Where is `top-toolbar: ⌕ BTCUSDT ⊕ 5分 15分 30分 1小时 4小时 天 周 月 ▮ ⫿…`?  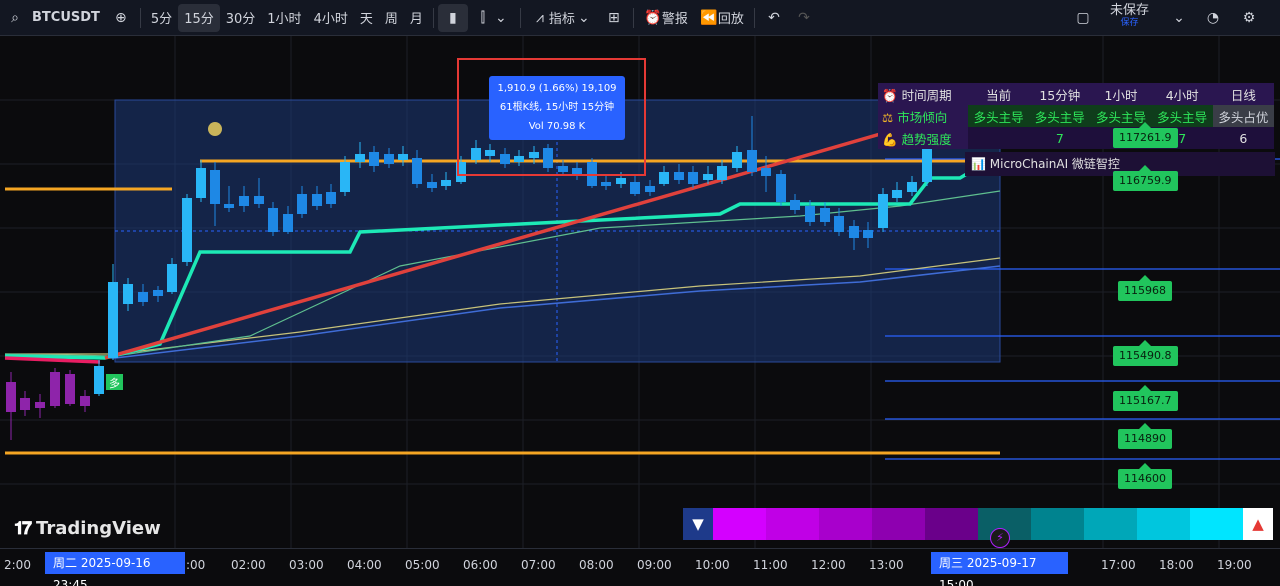
top-toolbar: ⌕ BTCUSDT ⊕ 5分 15分 30分 1小时 4小时 天 周 月 ▮ ⫿… is located at coordinates (640, 18).